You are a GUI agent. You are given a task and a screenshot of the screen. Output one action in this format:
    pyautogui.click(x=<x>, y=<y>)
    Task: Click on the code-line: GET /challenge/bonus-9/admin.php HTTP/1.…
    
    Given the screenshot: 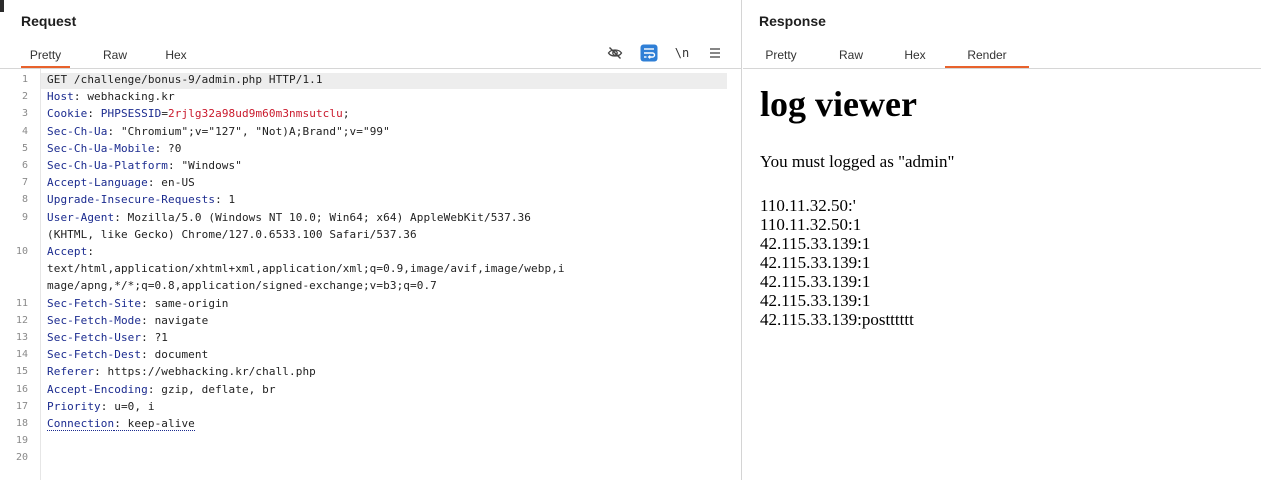 What is the action you would take?
    pyautogui.click(x=185, y=79)
    